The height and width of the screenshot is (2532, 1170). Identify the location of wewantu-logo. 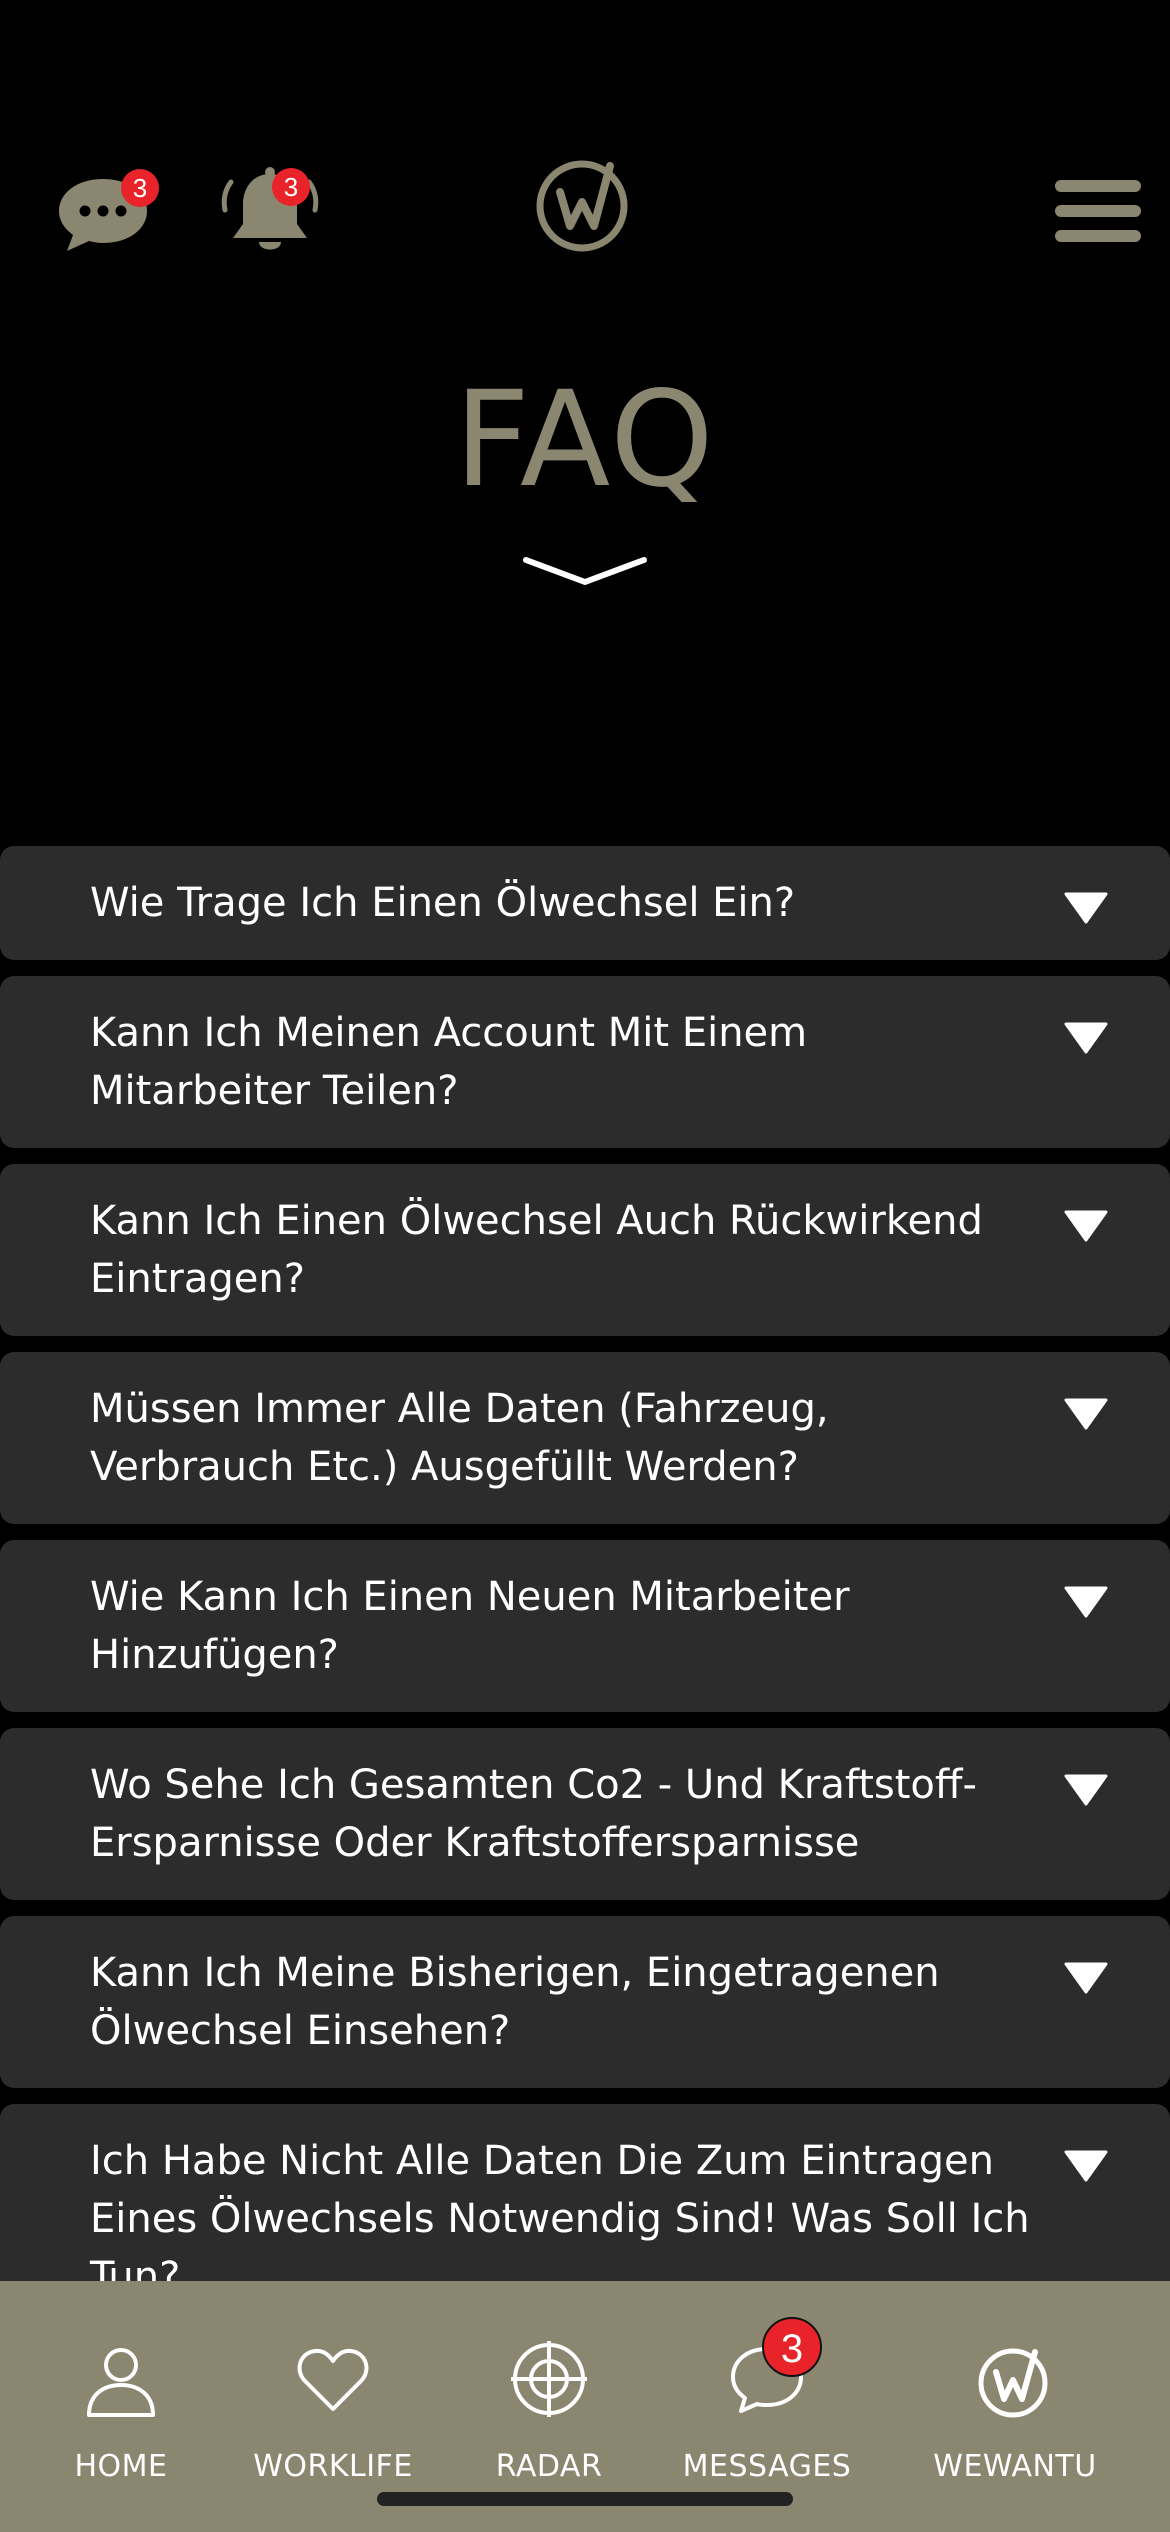
(584, 202).